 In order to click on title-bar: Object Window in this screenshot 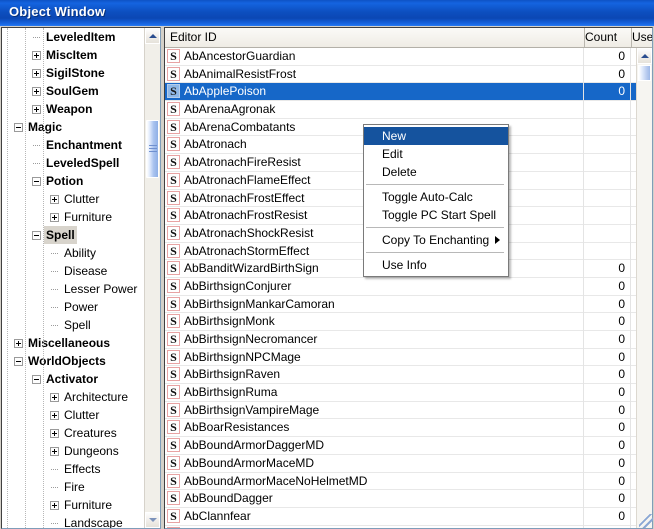, I will do `click(327, 13)`.